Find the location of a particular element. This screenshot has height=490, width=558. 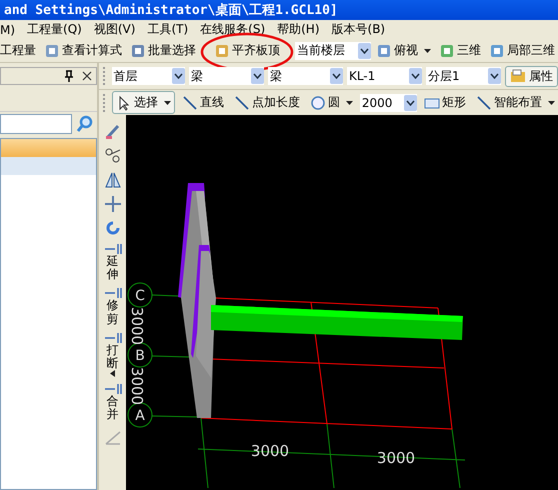

toolbar-button: 直线 is located at coordinates (202, 102).